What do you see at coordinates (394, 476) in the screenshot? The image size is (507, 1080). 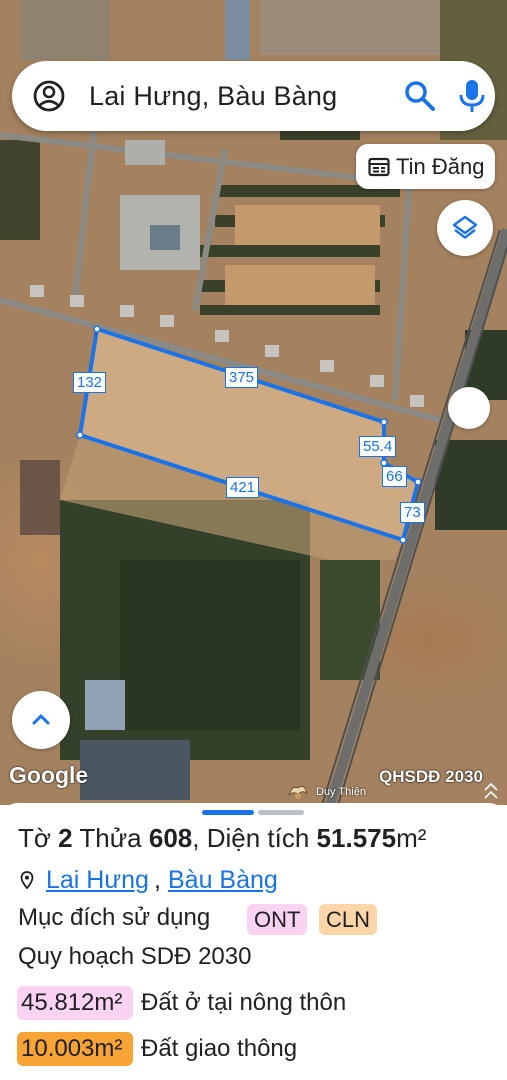 I see `edge-label-east-mid: 66` at bounding box center [394, 476].